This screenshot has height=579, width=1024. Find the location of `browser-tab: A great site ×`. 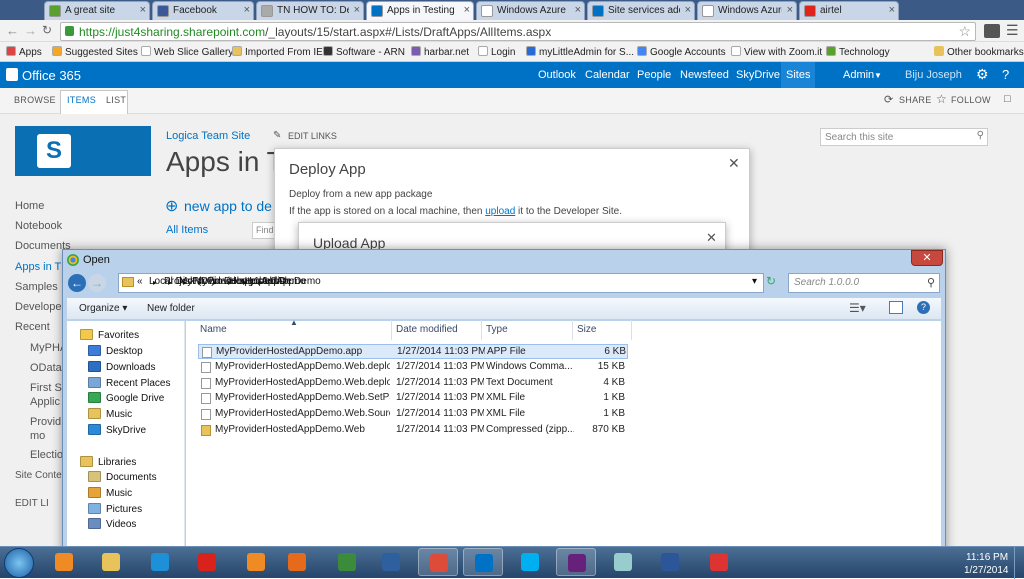

browser-tab: A great site × is located at coordinates (97, 10).